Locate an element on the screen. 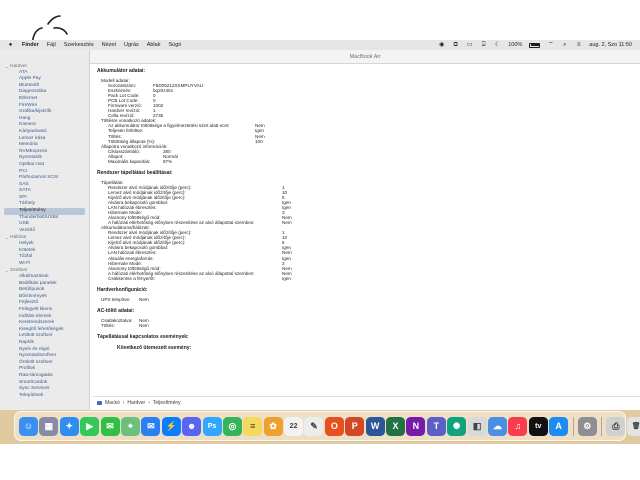 The width and height of the screenshot is (640, 480). sidebar-item: Profilok is located at coordinates (44, 369).